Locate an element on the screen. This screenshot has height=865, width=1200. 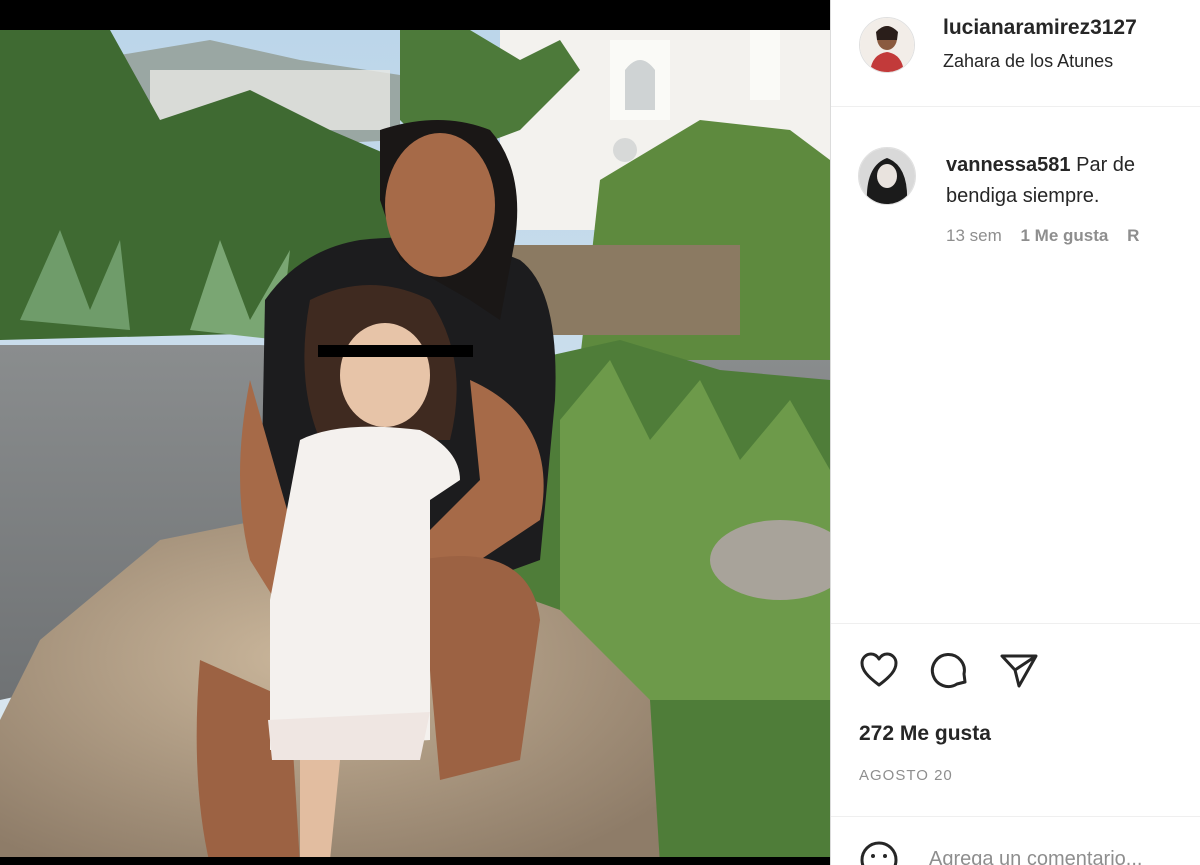
commenter-username: vannessa581 is located at coordinates (1008, 165).